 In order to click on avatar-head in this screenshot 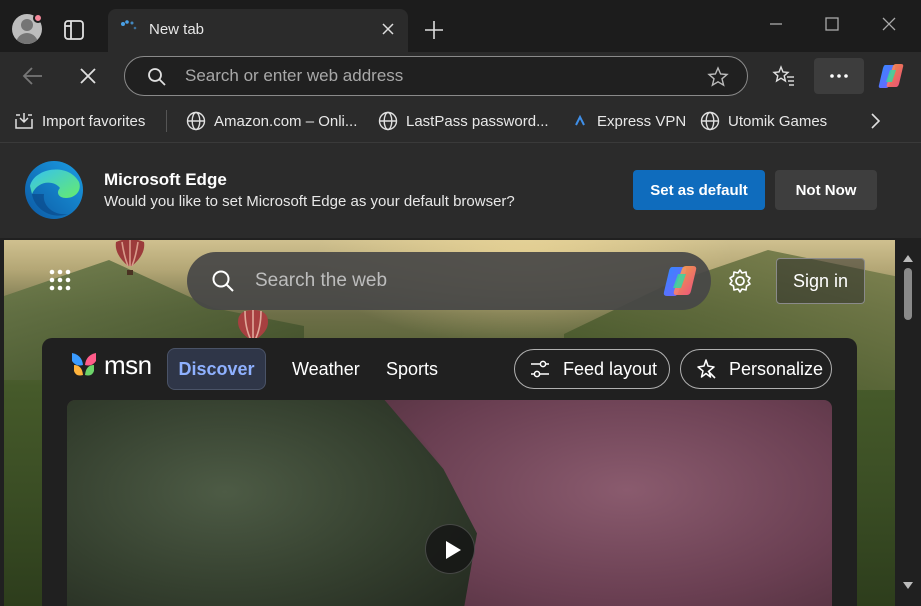, I will do `click(27, 25)`.